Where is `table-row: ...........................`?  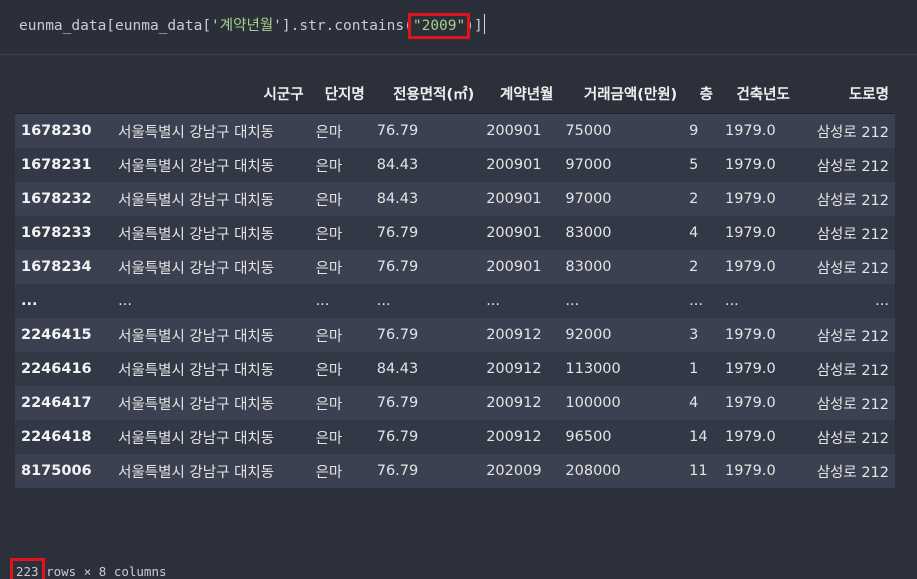 table-row: ........................... is located at coordinates (455, 301).